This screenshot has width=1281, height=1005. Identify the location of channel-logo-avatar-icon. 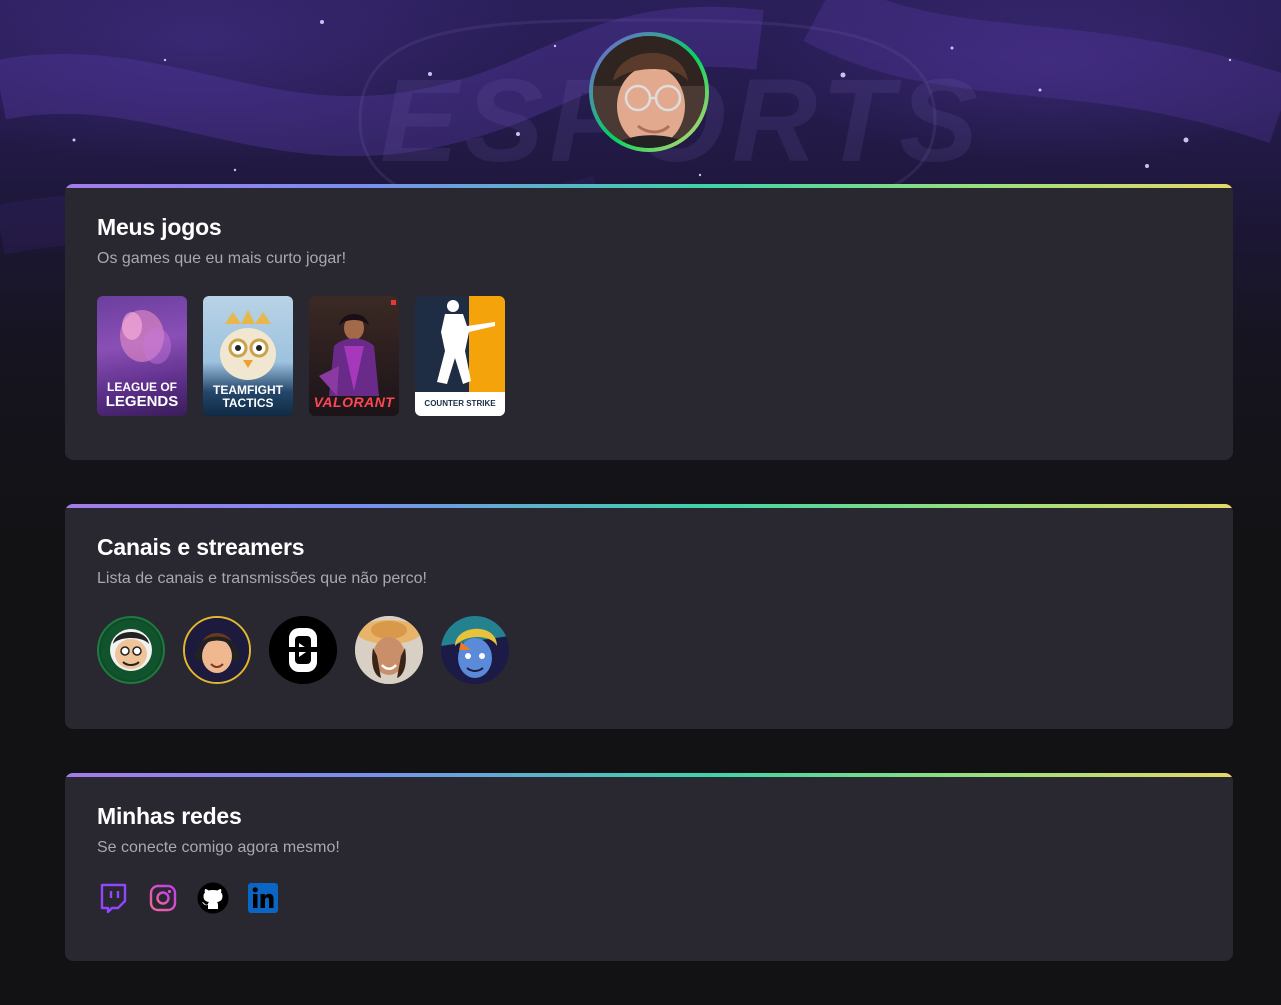
(303, 650).